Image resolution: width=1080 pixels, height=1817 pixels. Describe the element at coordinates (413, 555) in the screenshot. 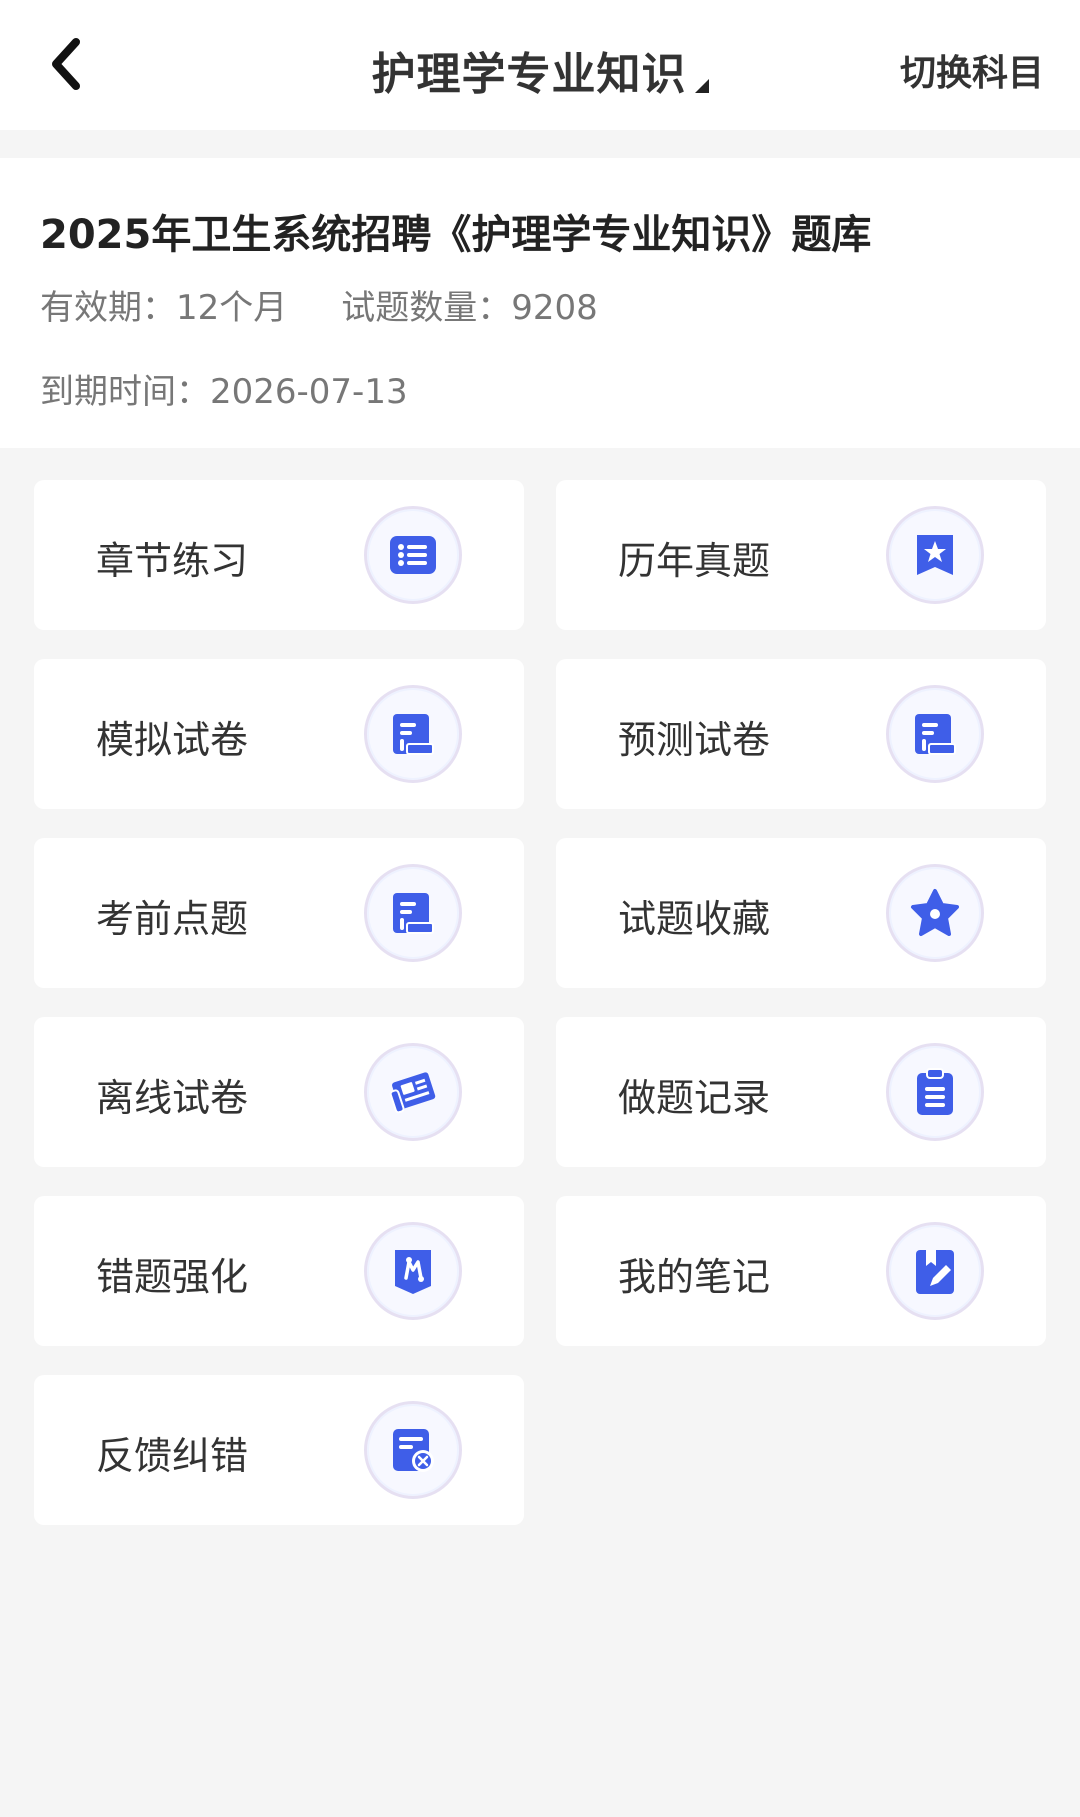

I see `list-icon` at that location.